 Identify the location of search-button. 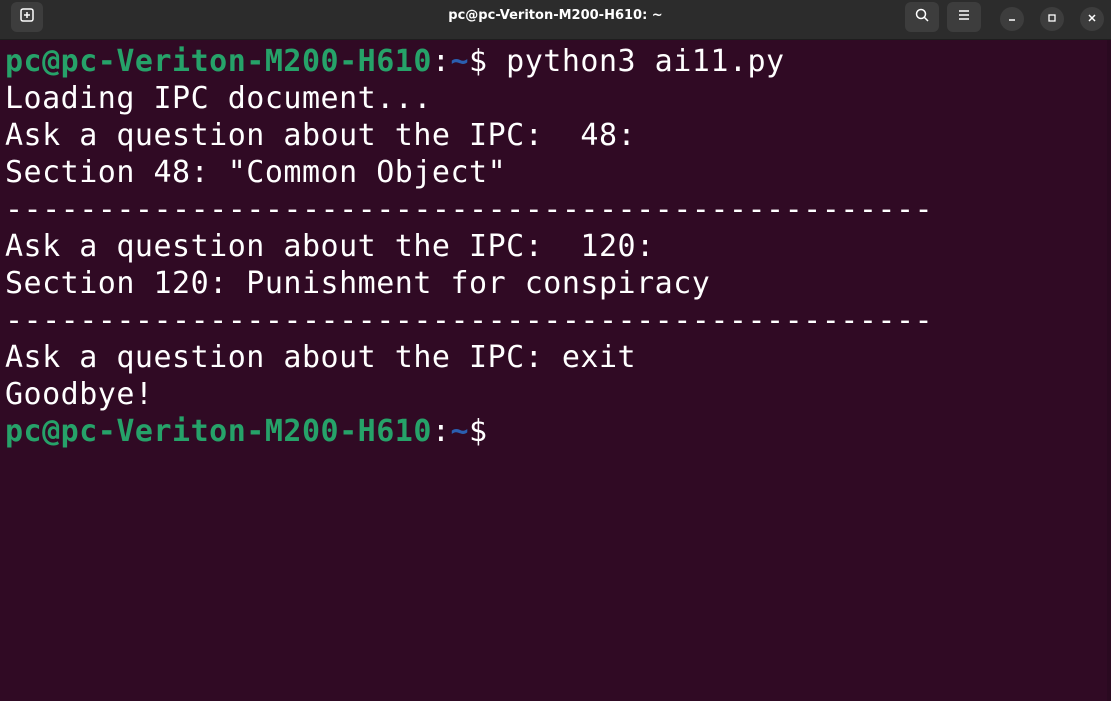
(922, 17).